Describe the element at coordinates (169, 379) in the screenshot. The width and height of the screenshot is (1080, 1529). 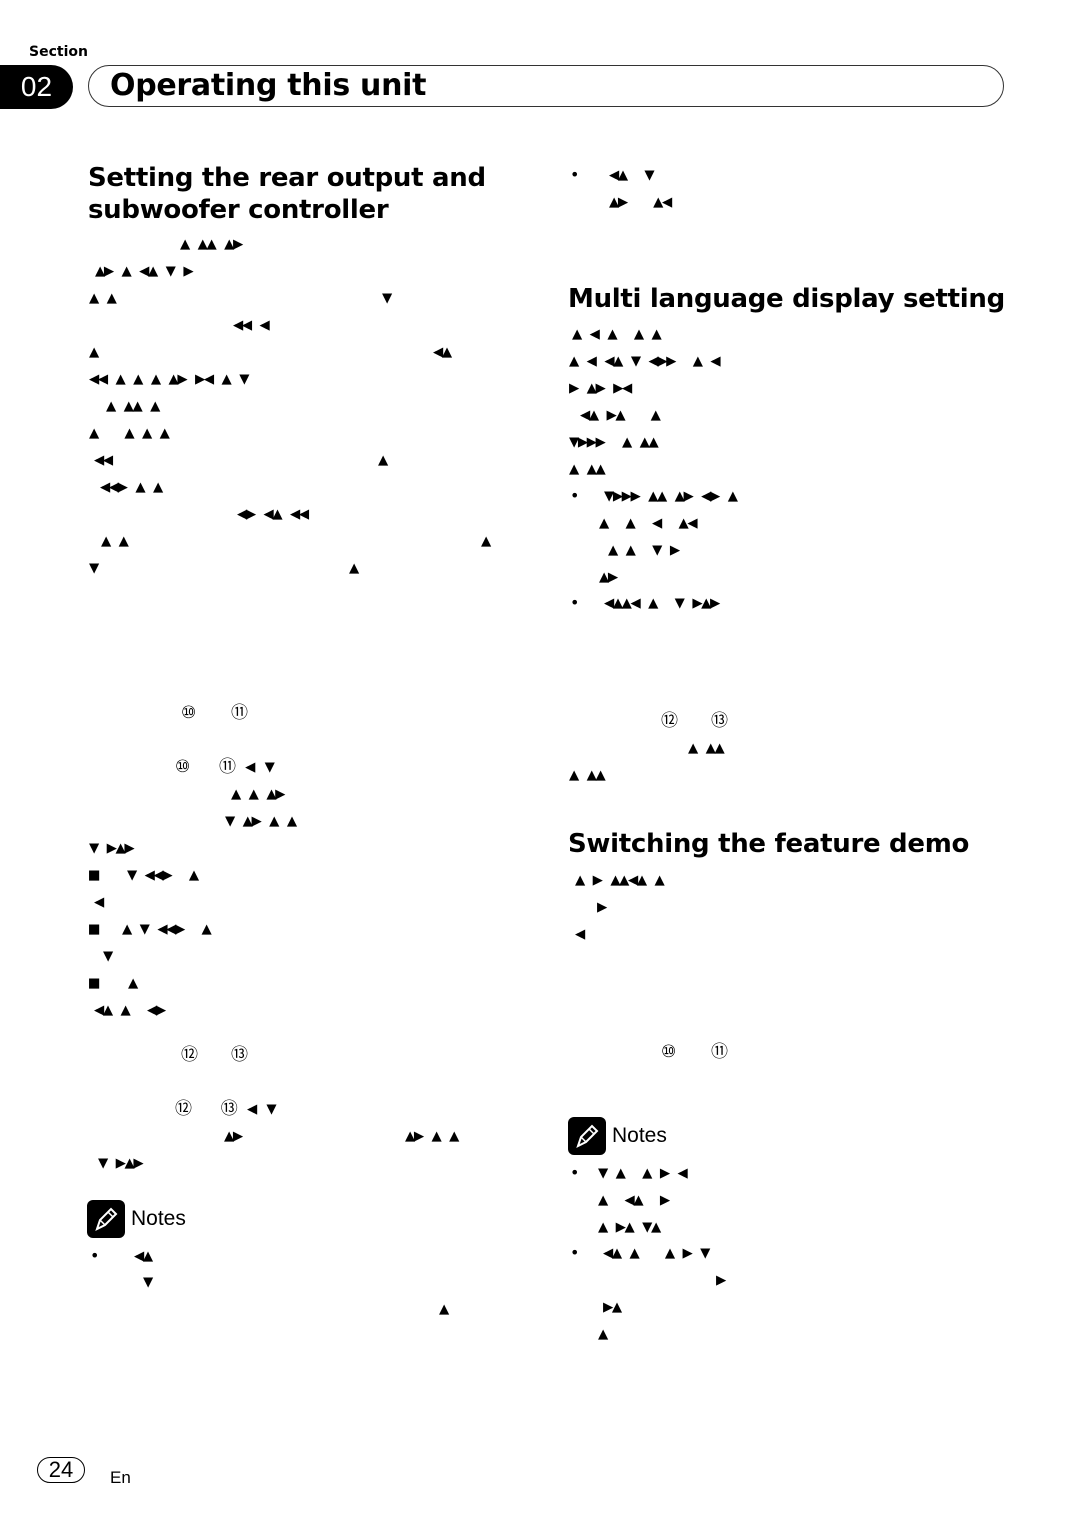
I see `body-line: ◀◀ ▲ ▲ ▲ ▲▶ ▶◀ ▲ ▼` at that location.